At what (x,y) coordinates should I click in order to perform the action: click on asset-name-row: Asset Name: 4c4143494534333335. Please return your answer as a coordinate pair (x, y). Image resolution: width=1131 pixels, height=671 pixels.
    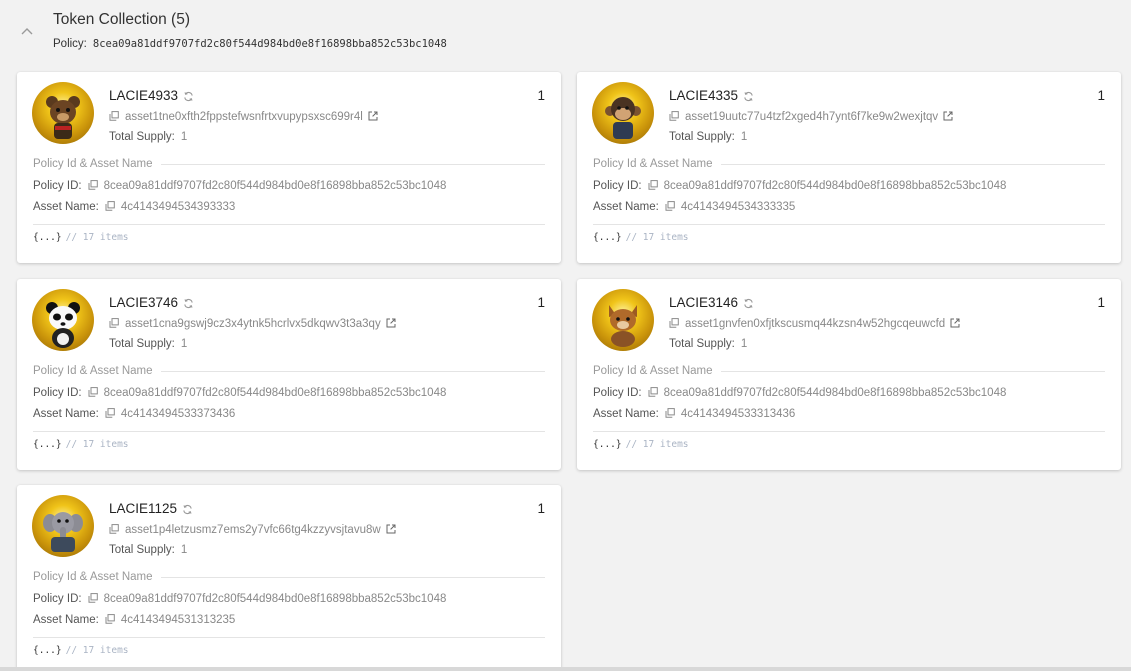
    Looking at the image, I should click on (694, 207).